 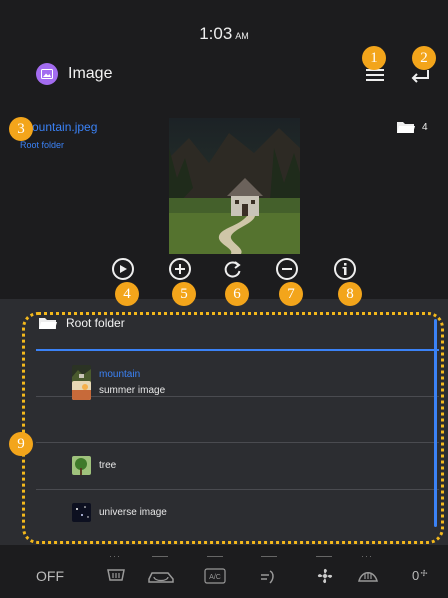 I want to click on fan-small-icon, so click(x=424, y=573).